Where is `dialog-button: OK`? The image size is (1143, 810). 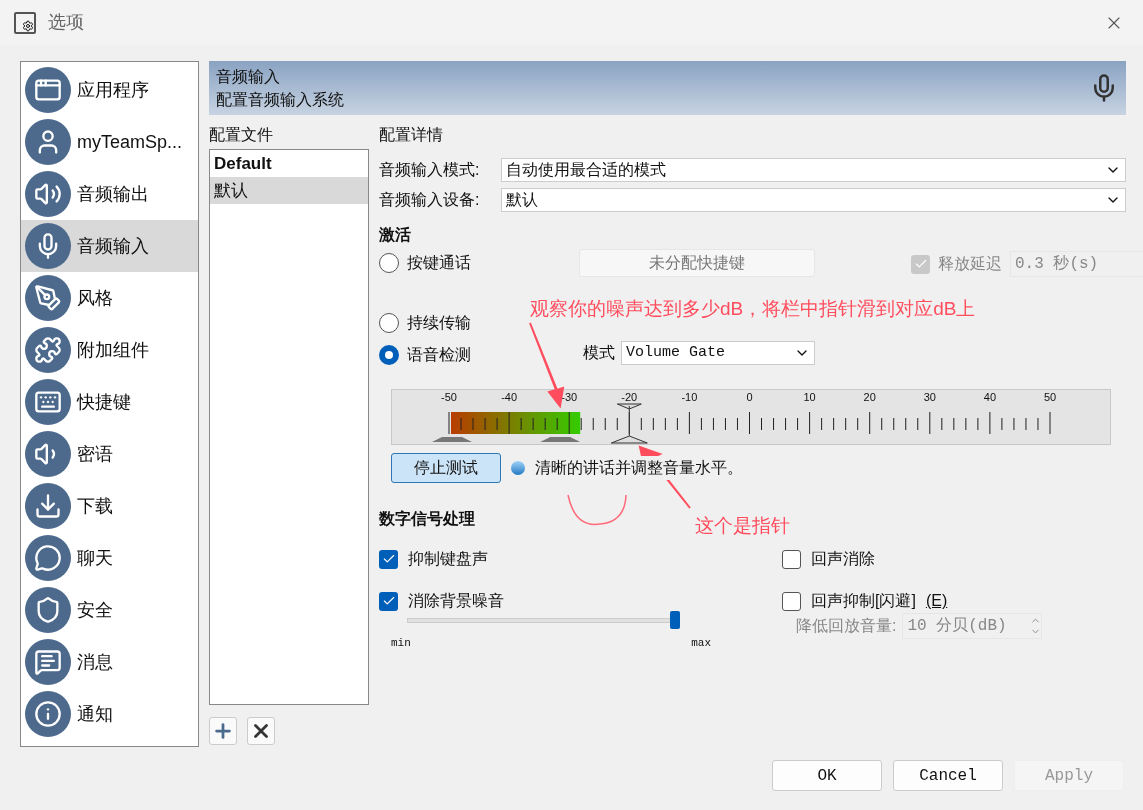 dialog-button: OK is located at coordinates (827, 775).